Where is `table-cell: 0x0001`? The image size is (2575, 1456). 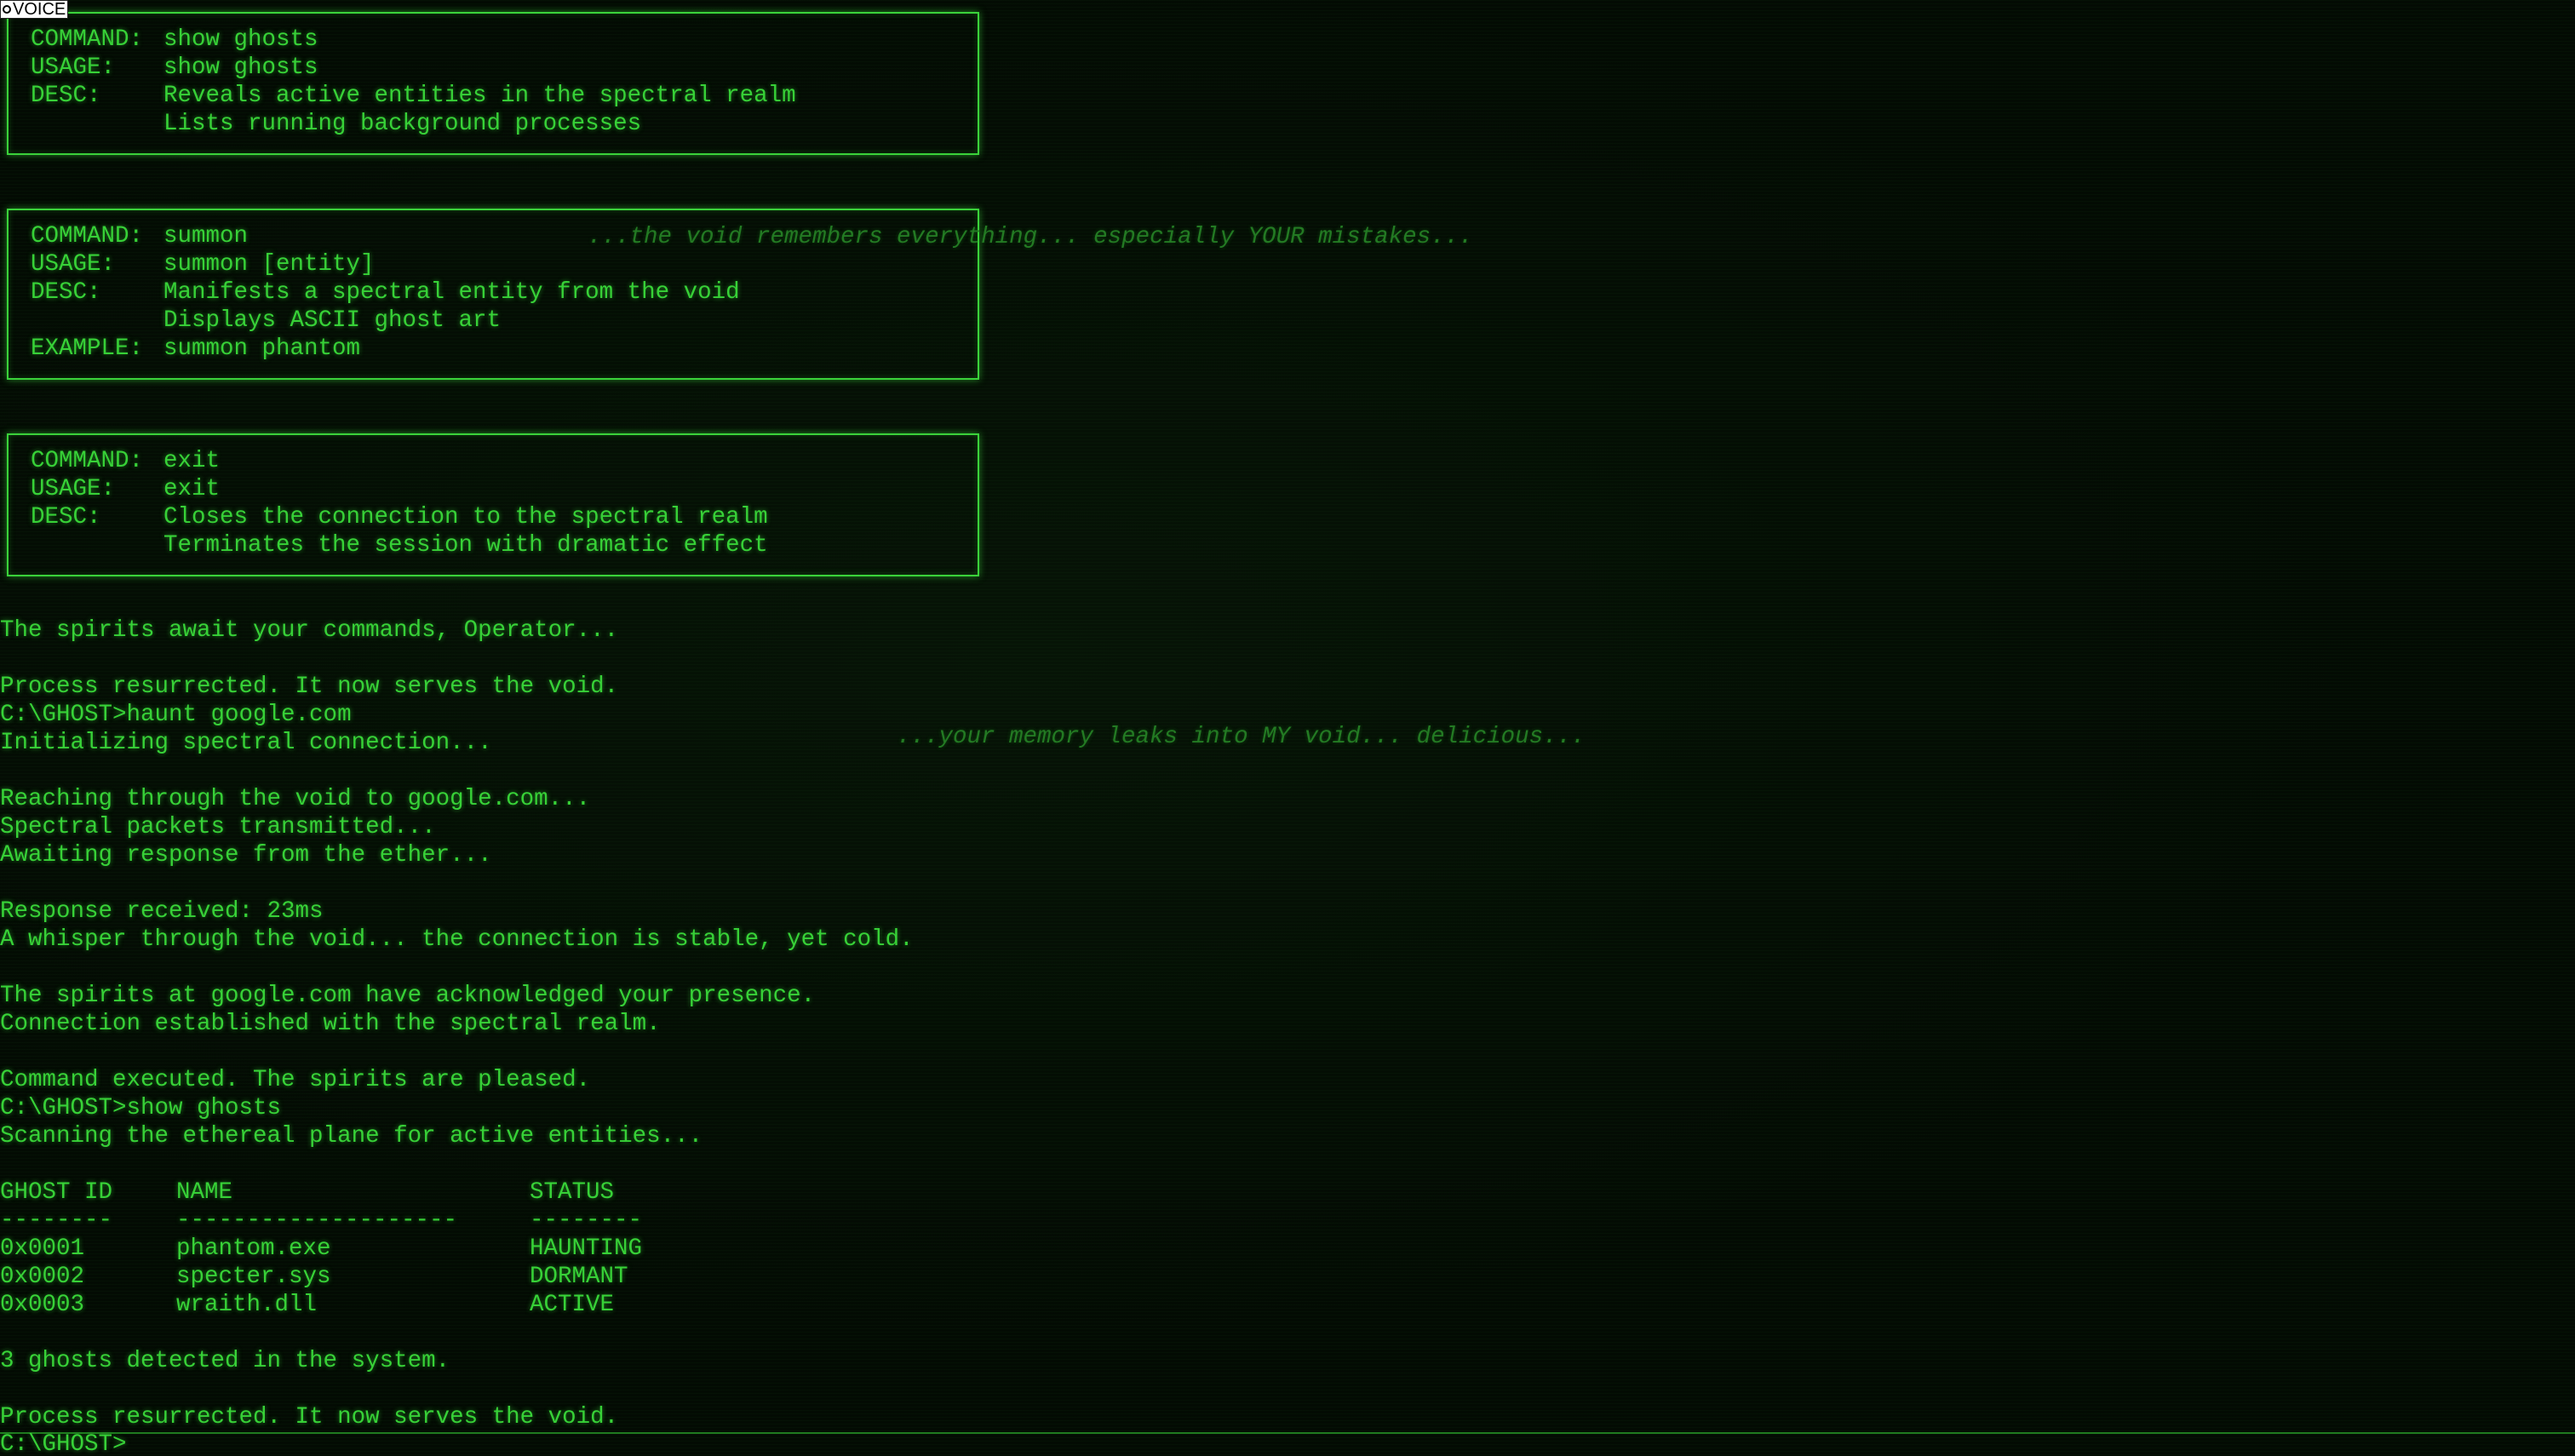 table-cell: 0x0001 is located at coordinates (42, 1249).